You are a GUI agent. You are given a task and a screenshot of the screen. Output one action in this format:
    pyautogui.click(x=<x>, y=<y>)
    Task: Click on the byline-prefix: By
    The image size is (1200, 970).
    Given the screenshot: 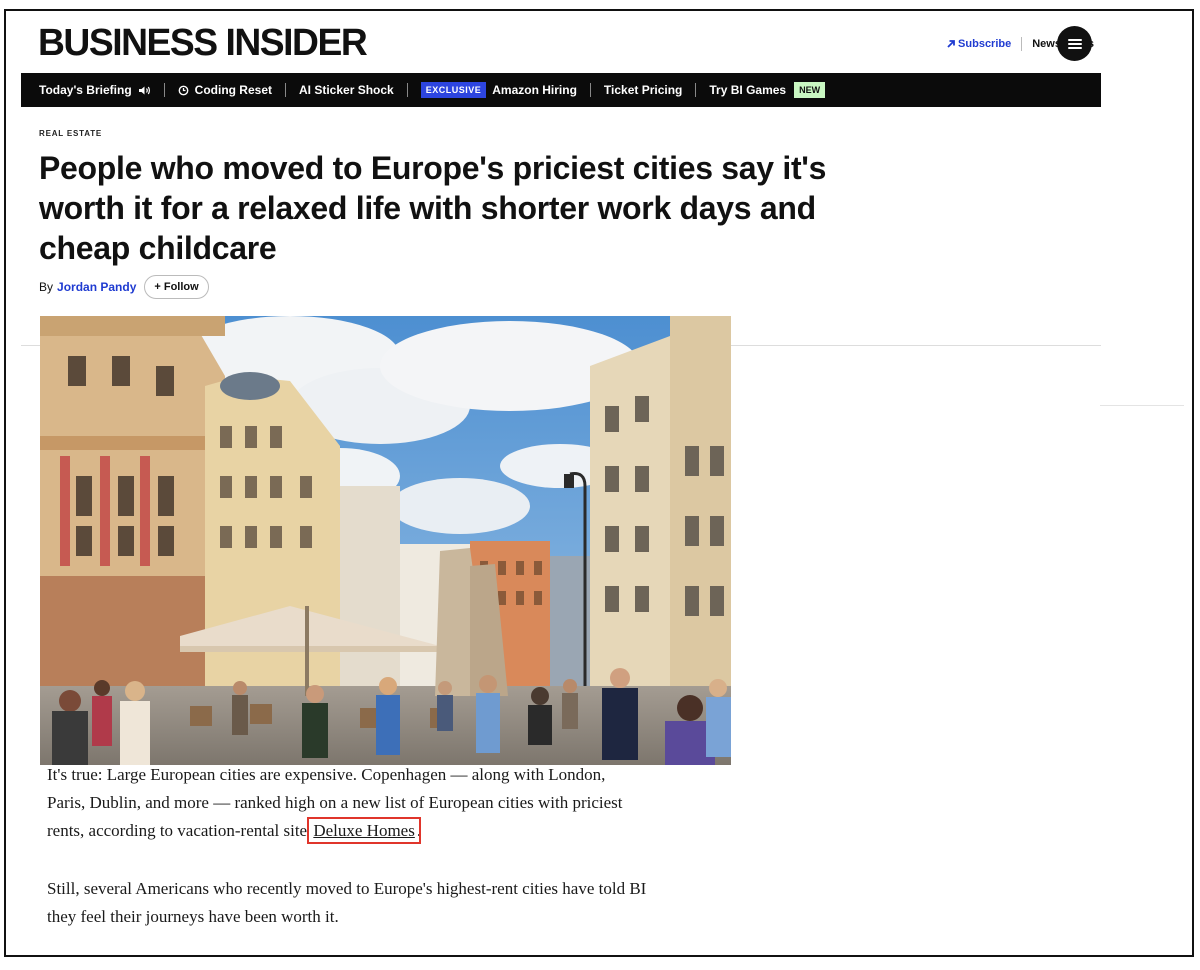 What is the action you would take?
    pyautogui.click(x=46, y=287)
    